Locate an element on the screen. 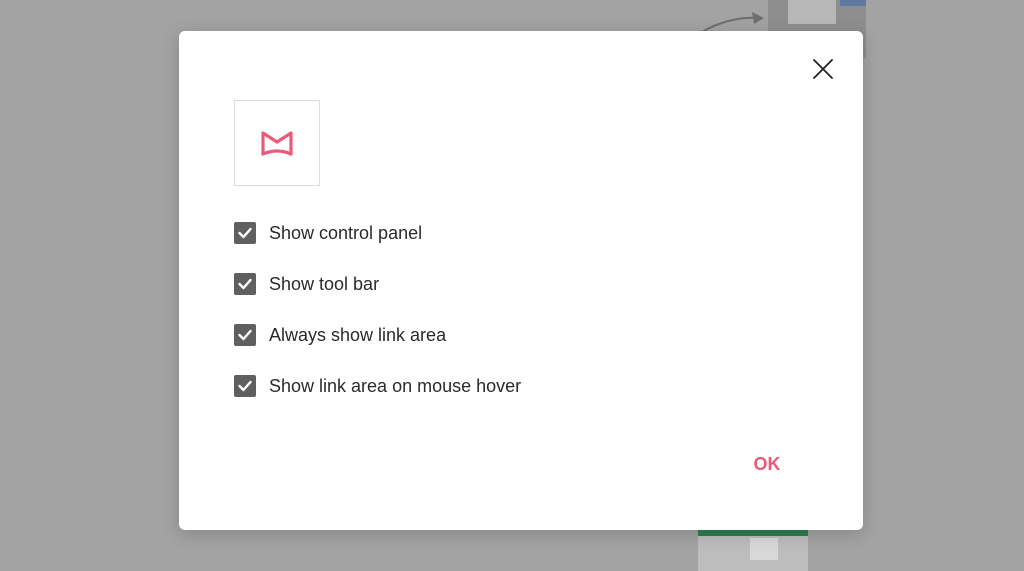 The height and width of the screenshot is (571, 1024). option-show-control-panel: Show control panel is located at coordinates (377, 233).